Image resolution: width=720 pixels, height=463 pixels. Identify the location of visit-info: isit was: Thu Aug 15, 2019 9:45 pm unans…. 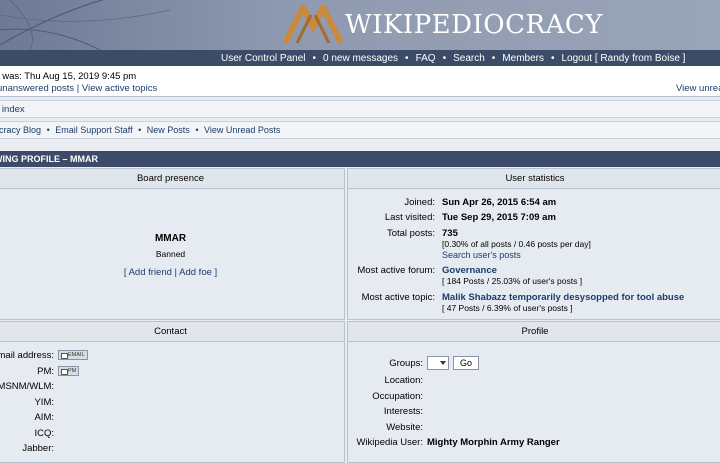
(360, 81).